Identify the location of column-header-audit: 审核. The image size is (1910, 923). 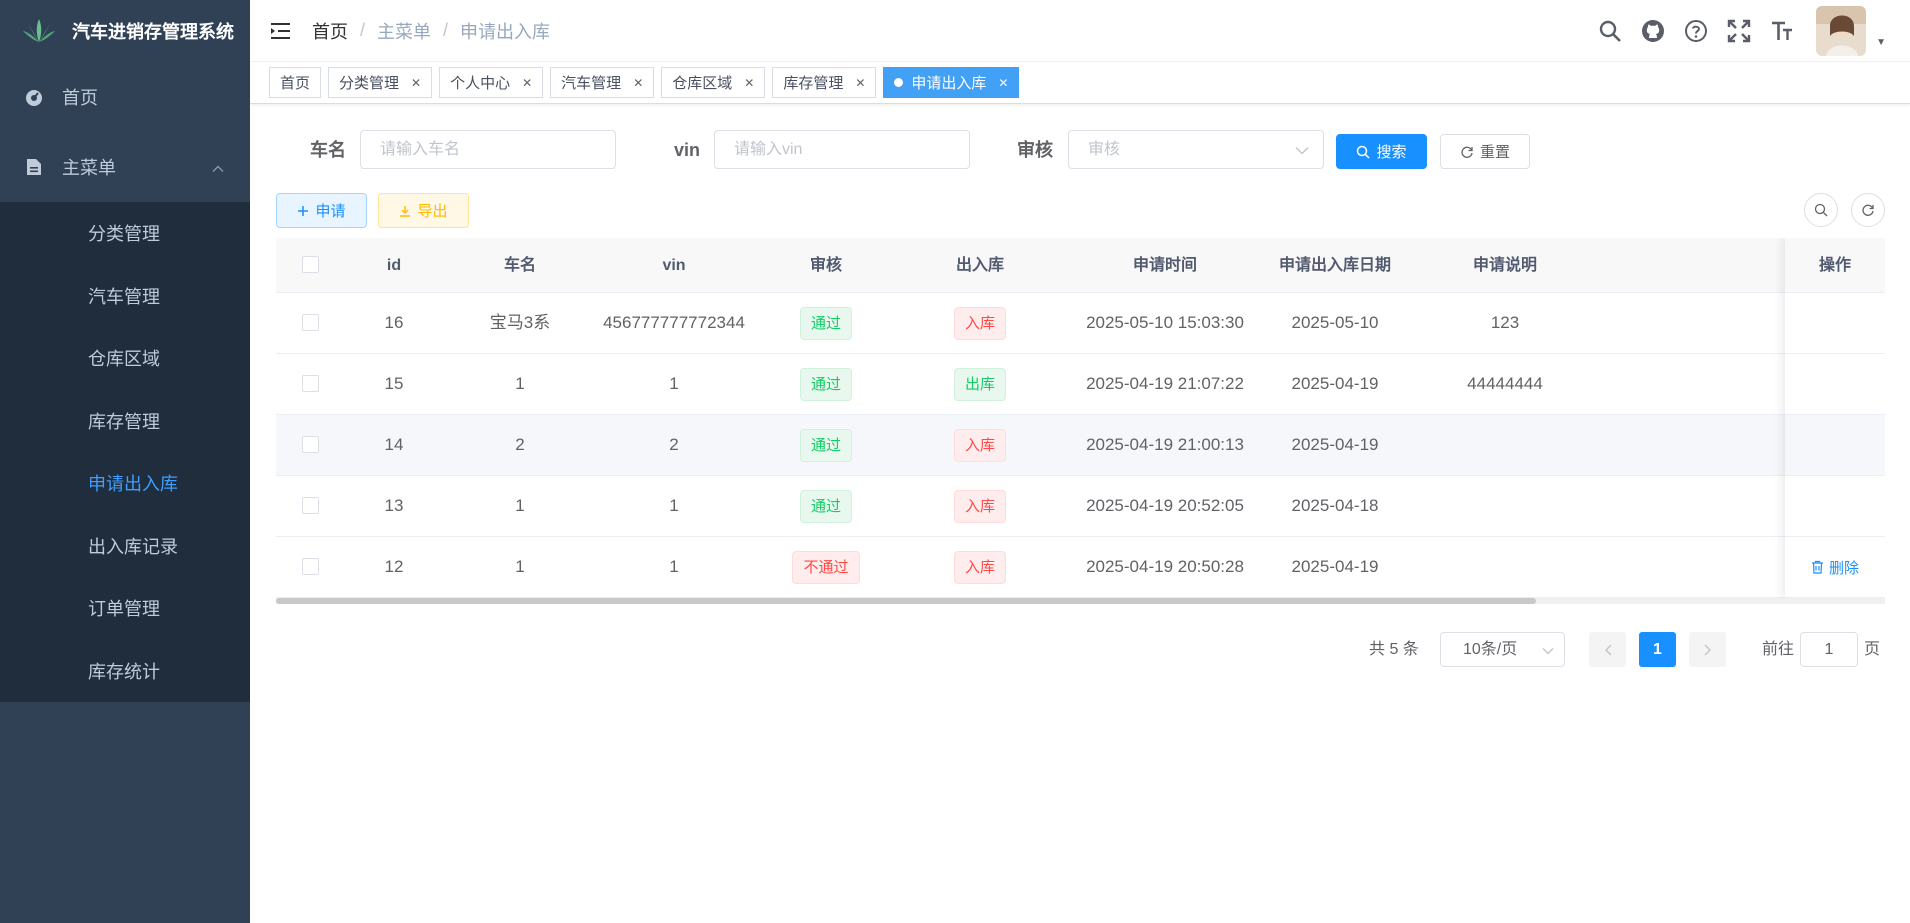
(826, 265).